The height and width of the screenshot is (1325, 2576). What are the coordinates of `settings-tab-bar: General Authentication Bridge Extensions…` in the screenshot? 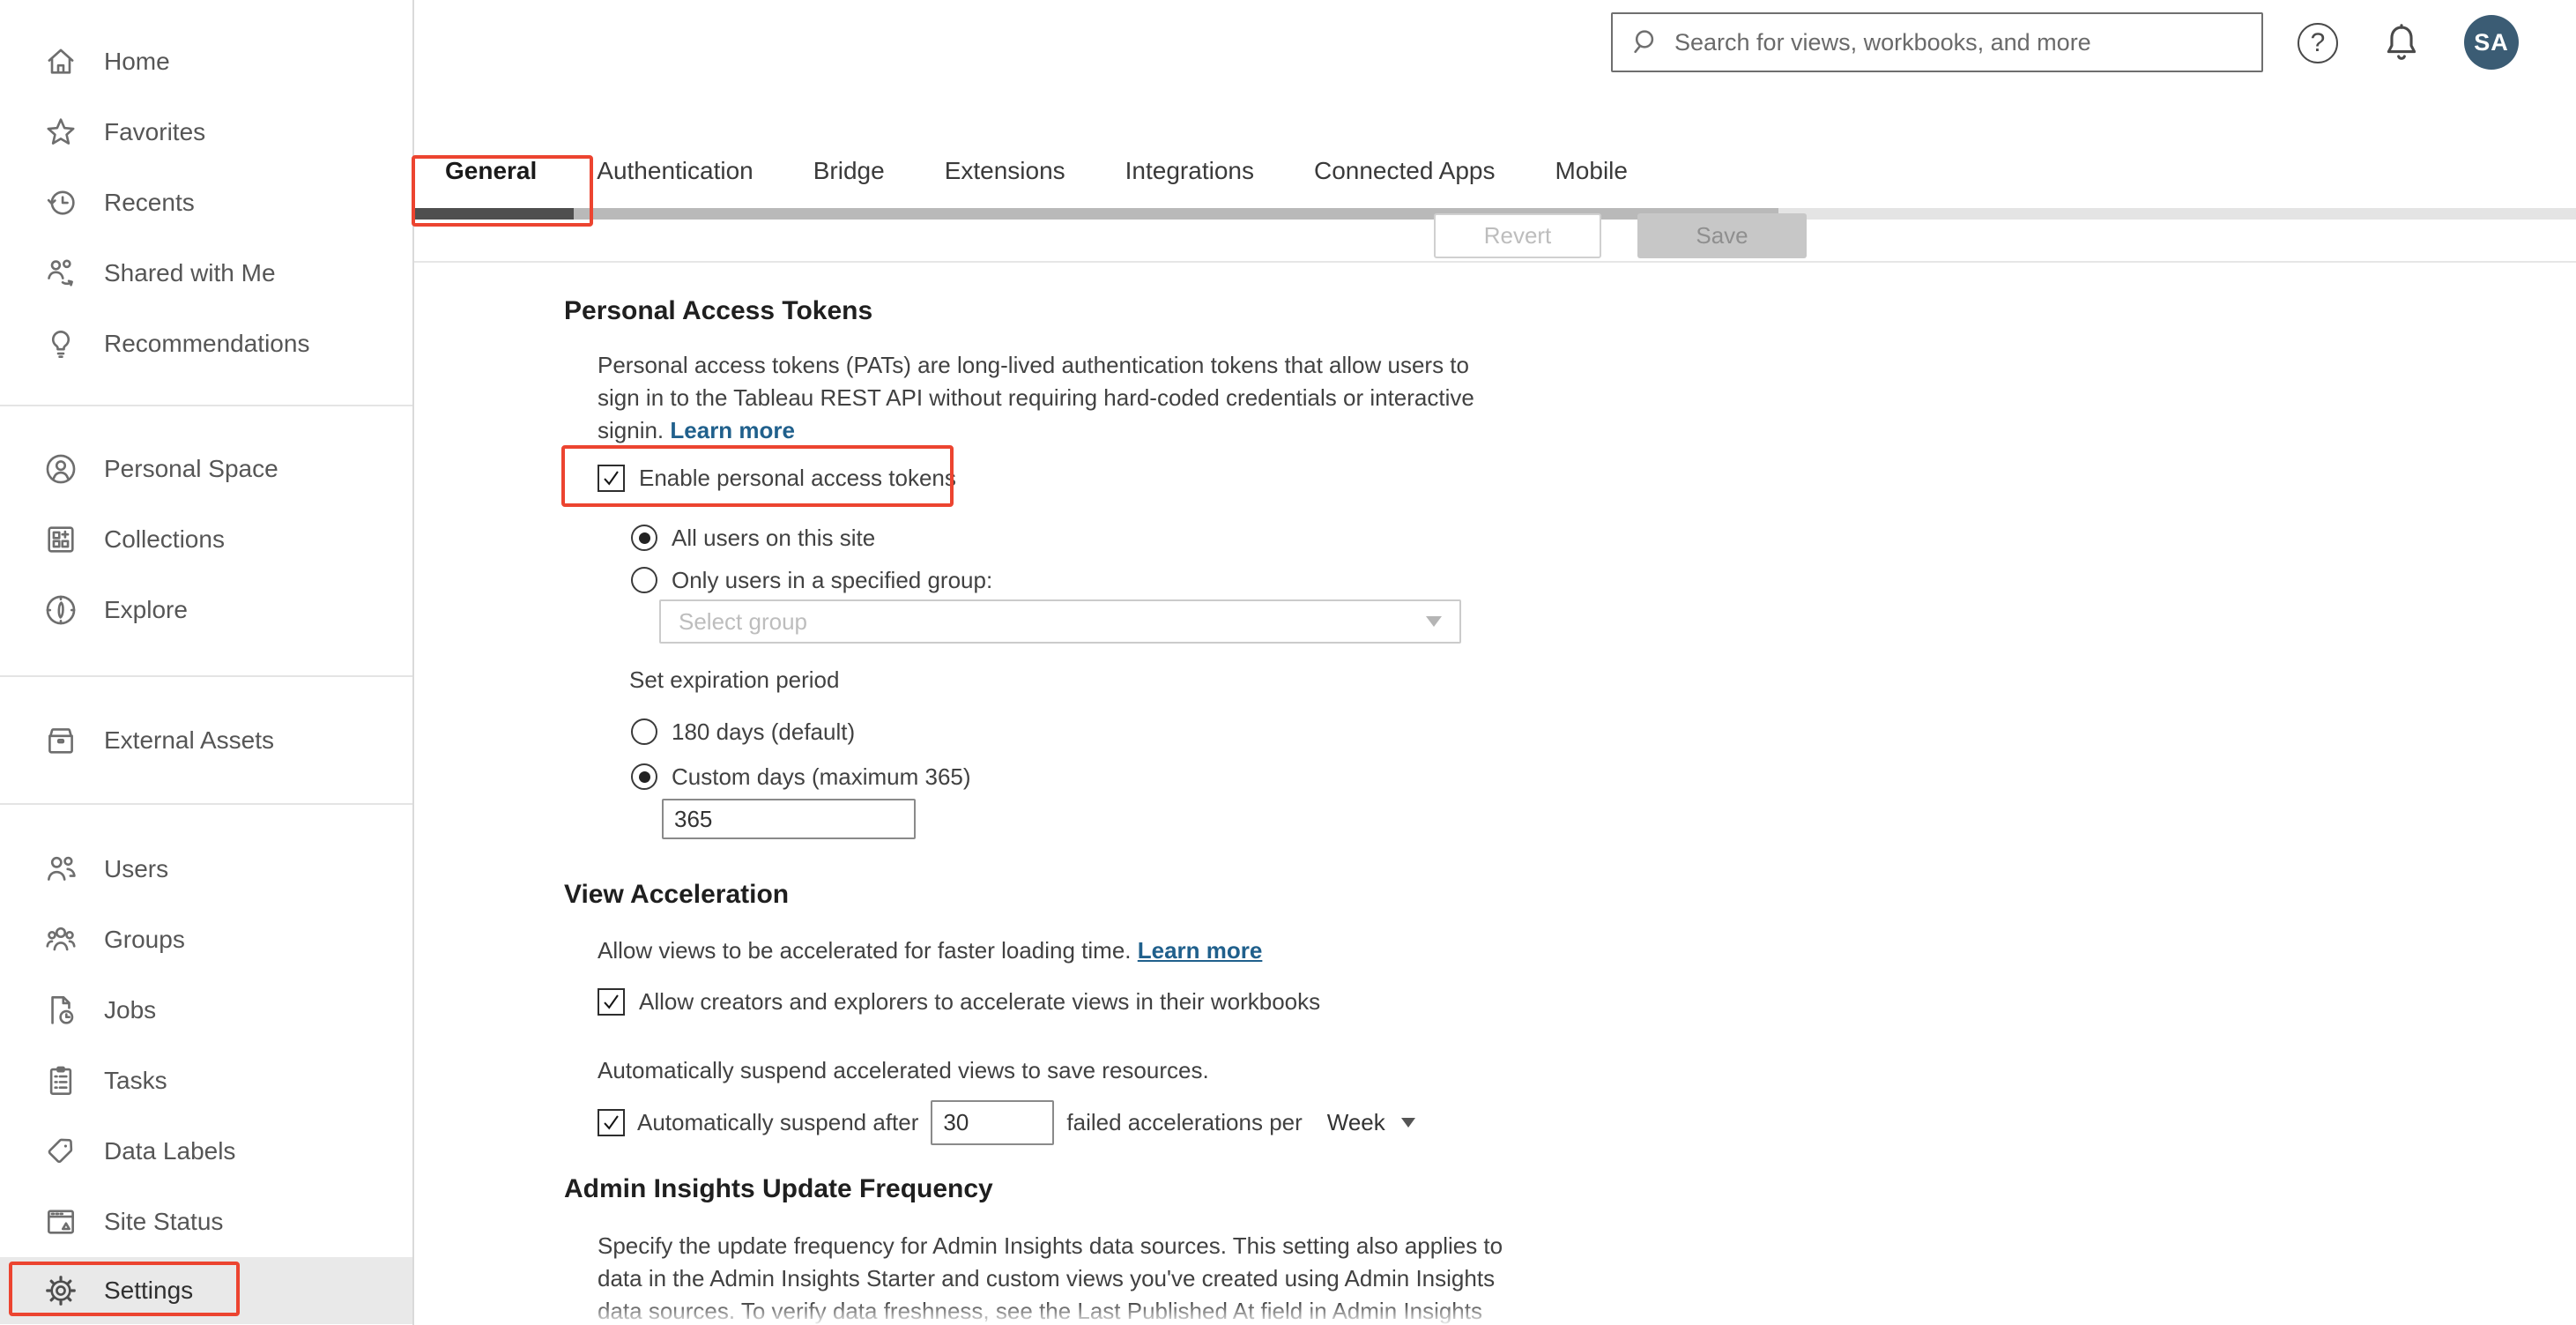 It's located at (1036, 171).